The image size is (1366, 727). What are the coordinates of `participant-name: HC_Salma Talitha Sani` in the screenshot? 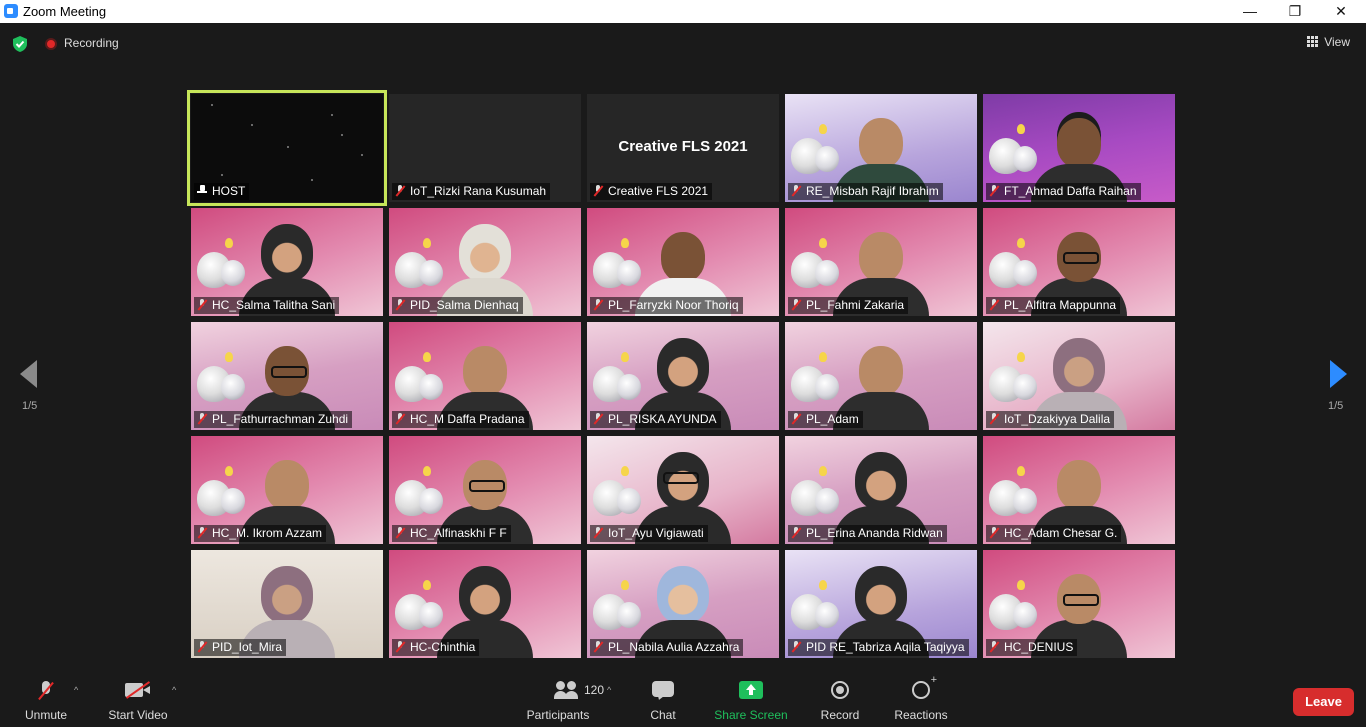 It's located at (274, 305).